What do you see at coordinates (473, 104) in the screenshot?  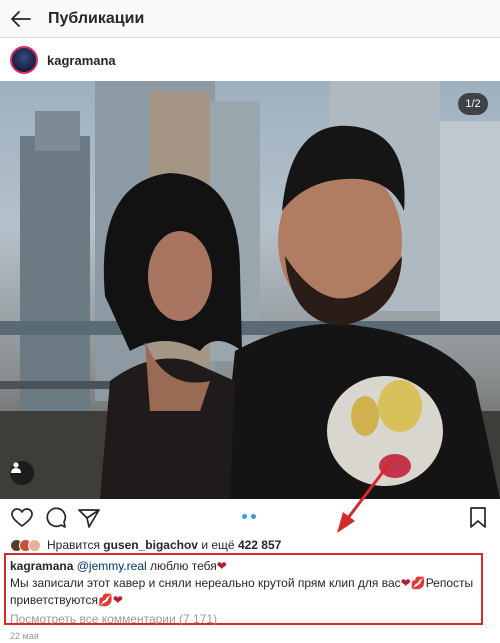 I see `image-counter: 1/2` at bounding box center [473, 104].